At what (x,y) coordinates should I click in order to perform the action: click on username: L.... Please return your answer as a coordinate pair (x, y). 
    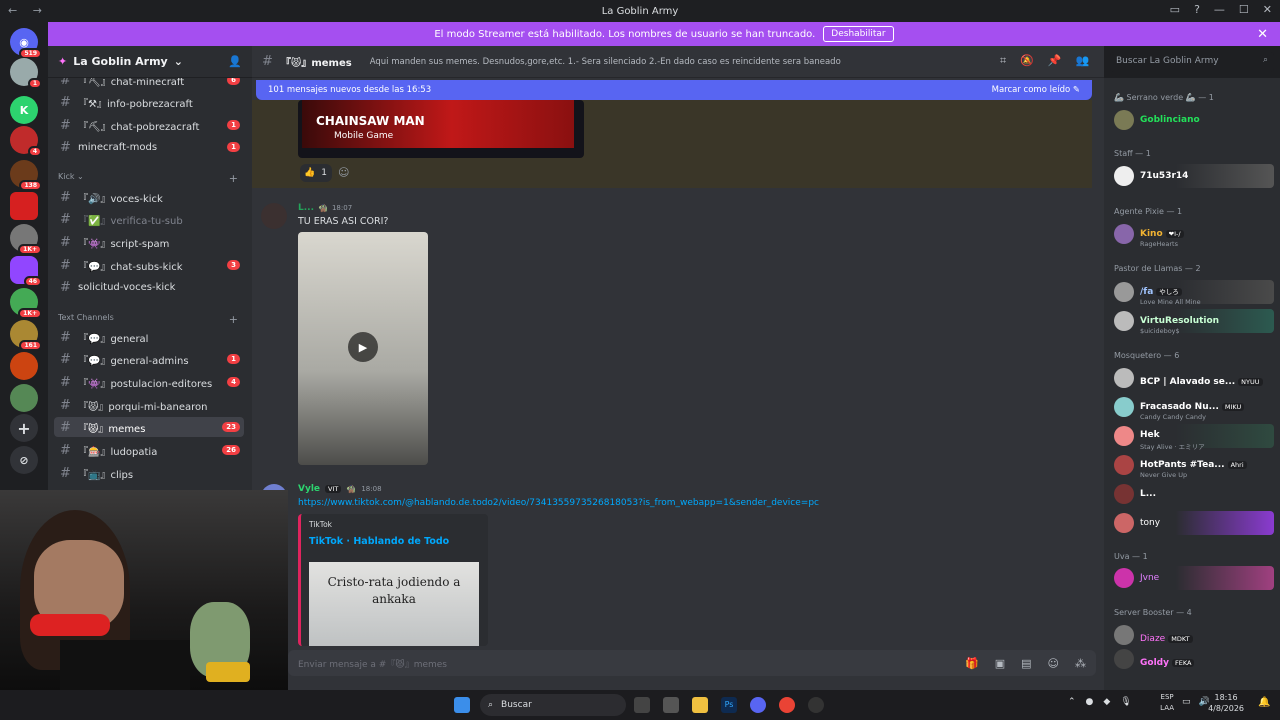
    Looking at the image, I should click on (306, 208).